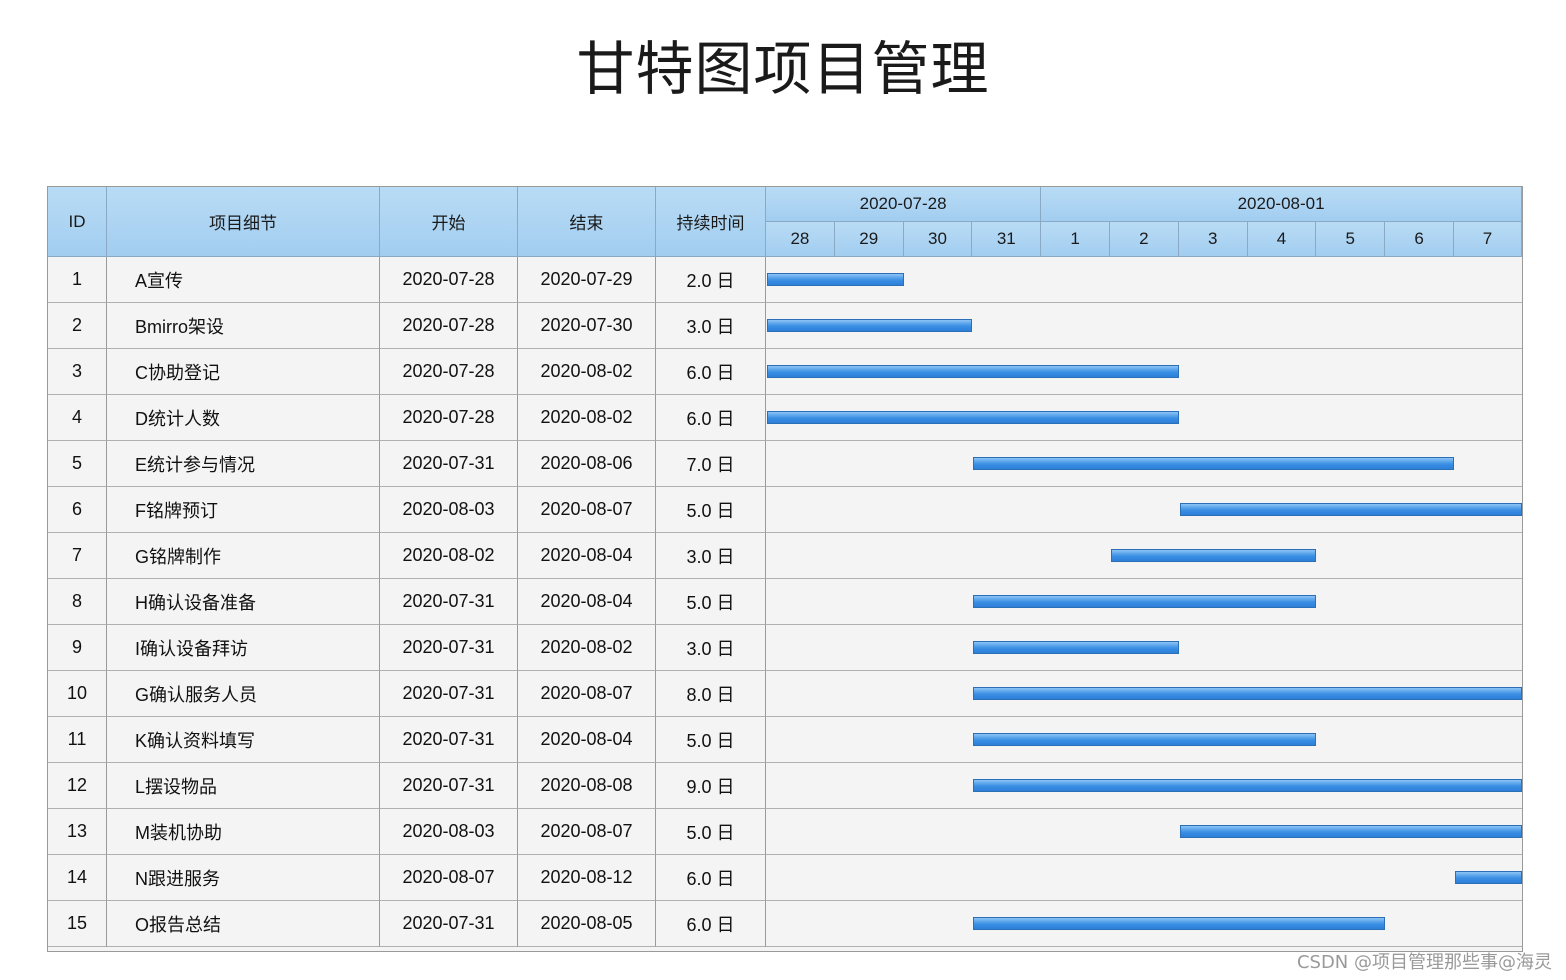 The image size is (1566, 980). Describe the element at coordinates (243, 418) in the screenshot. I see `cell-detail: D统计人数` at that location.